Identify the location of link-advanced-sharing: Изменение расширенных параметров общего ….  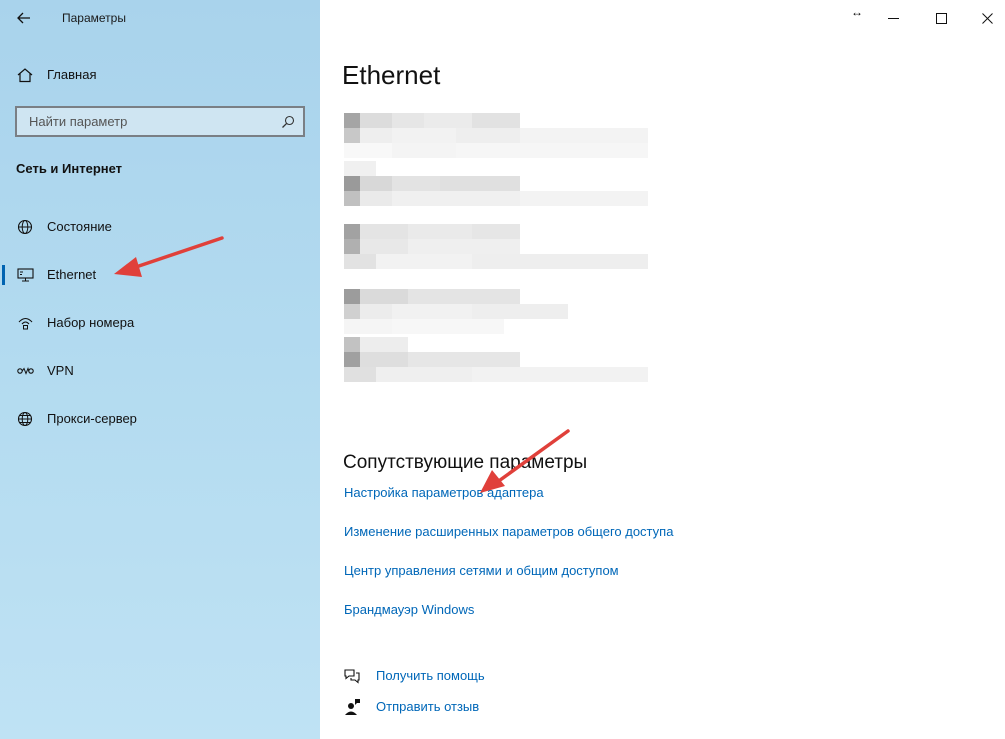
(508, 531).